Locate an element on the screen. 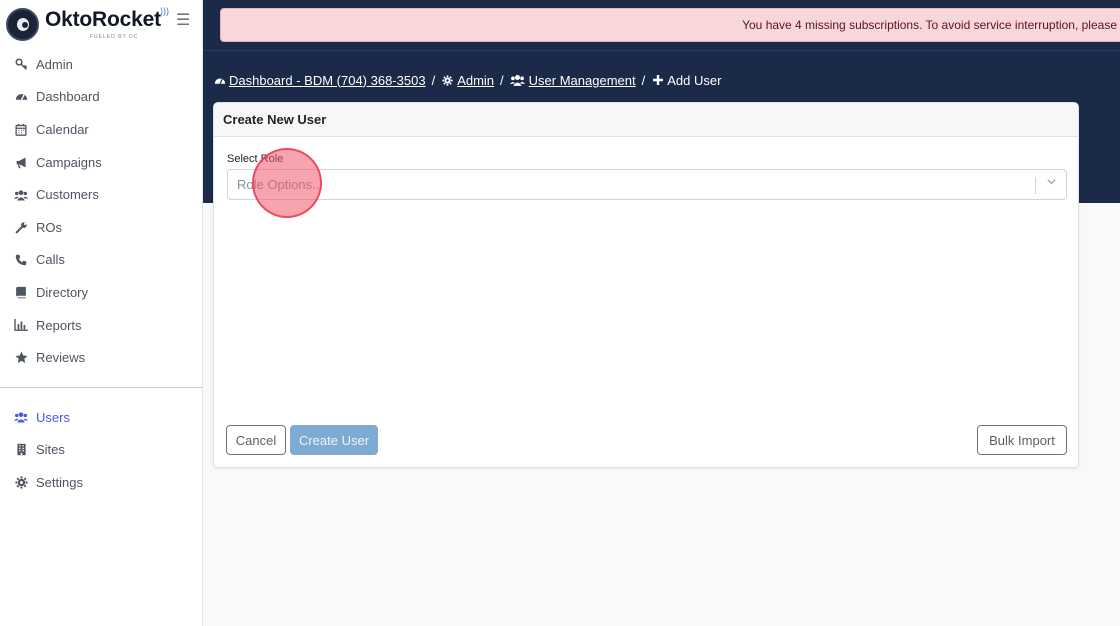 Image resolution: width=1120 pixels, height=626 pixels. sidebar-item-directory: Directory is located at coordinates (101, 292).